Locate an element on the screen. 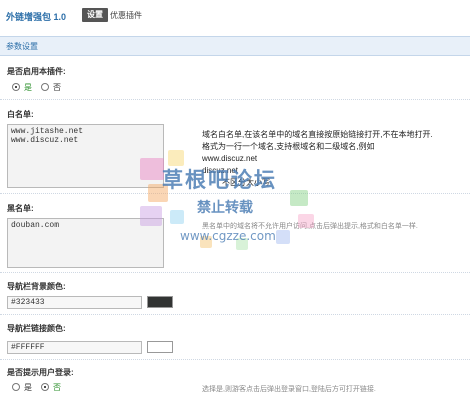  nav-bg-label: 导航栏背景颜色: is located at coordinates (36, 286).